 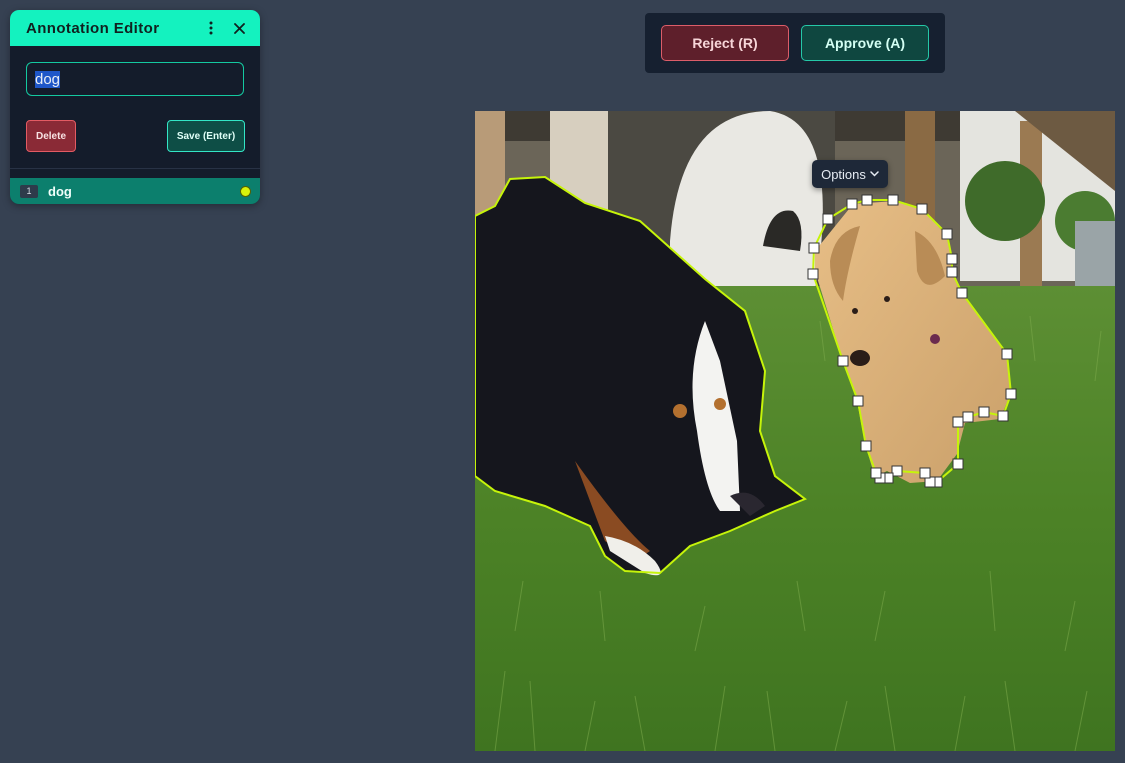 I want to click on vertex-handles, so click(x=912, y=341).